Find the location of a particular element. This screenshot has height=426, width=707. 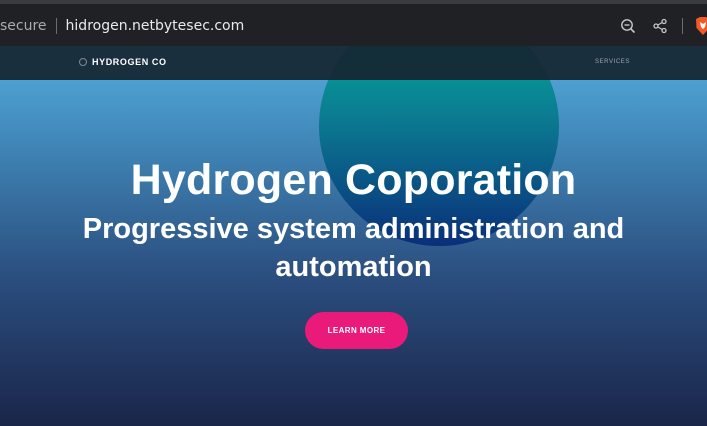

logo-ring-icon is located at coordinates (83, 62).